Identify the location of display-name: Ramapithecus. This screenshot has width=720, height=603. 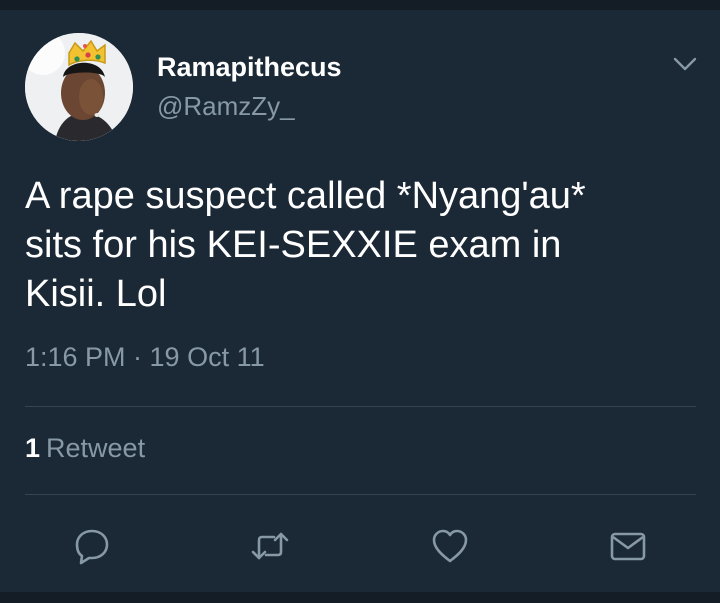
(249, 67).